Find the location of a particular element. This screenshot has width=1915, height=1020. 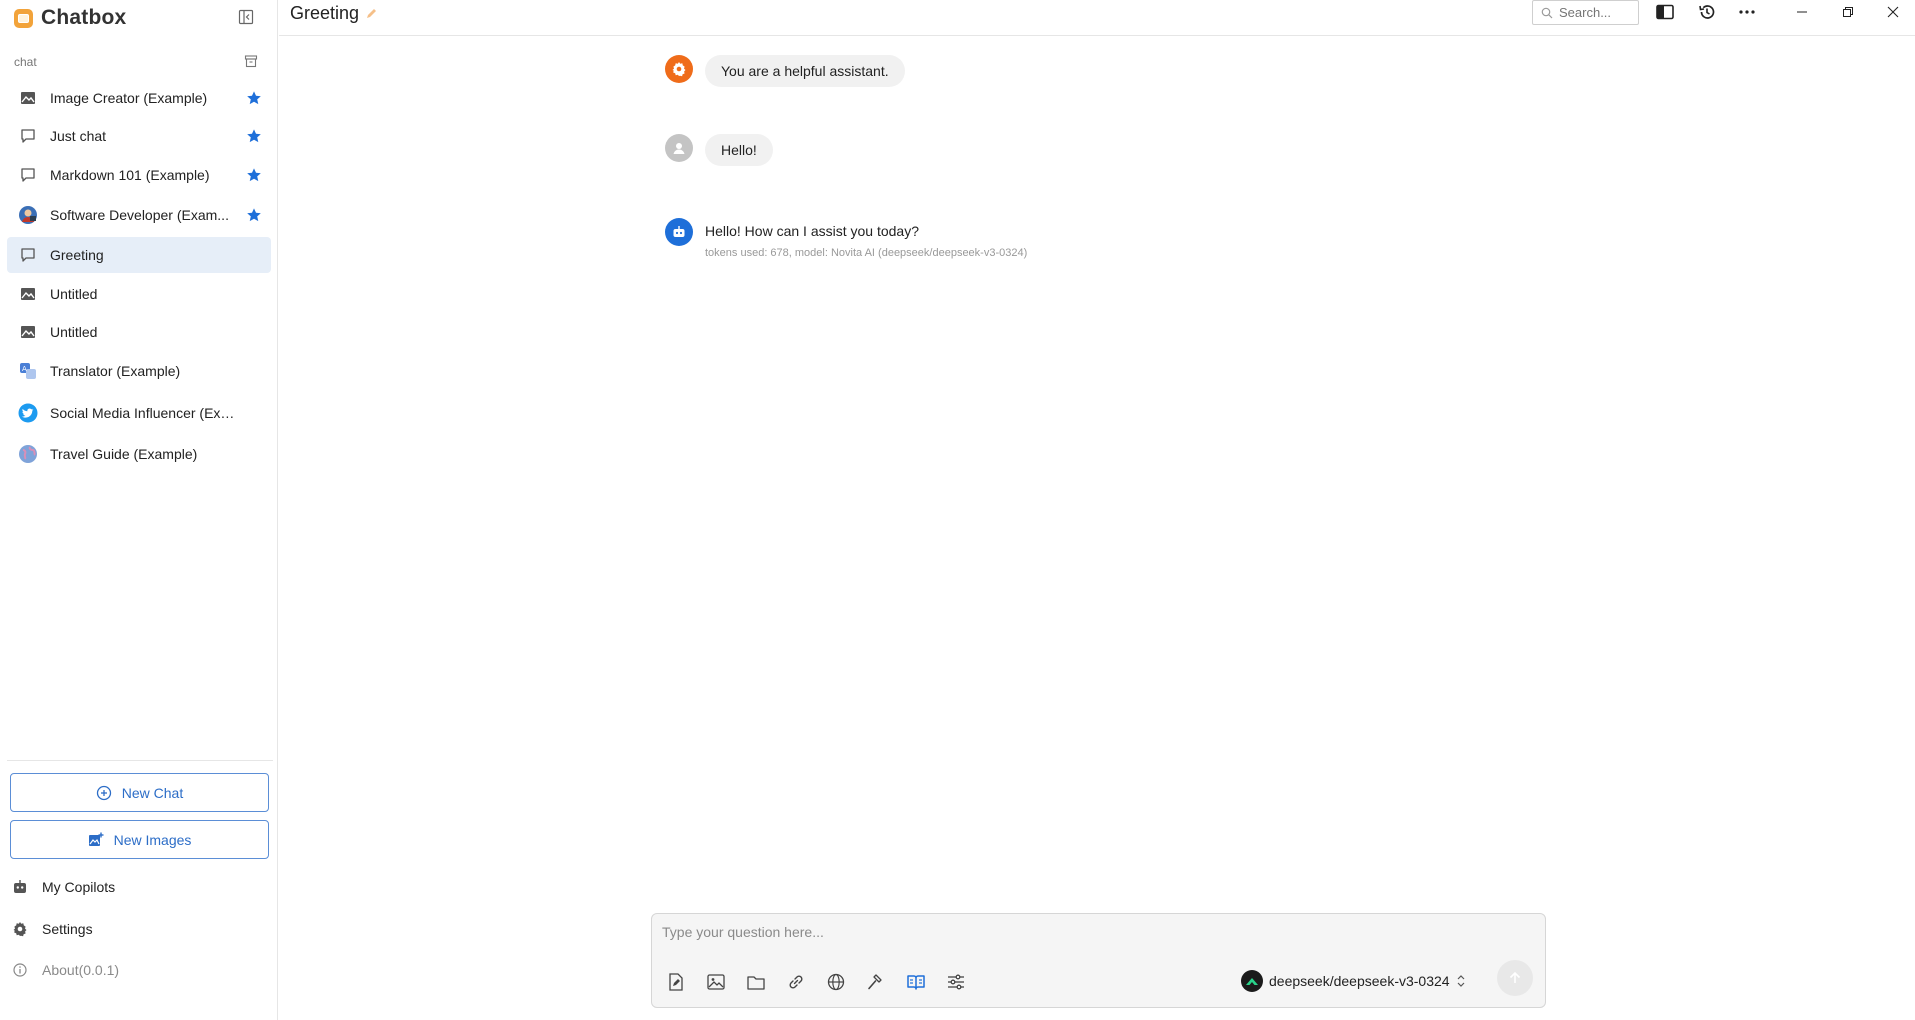

window-restore-button is located at coordinates (1848, 12).